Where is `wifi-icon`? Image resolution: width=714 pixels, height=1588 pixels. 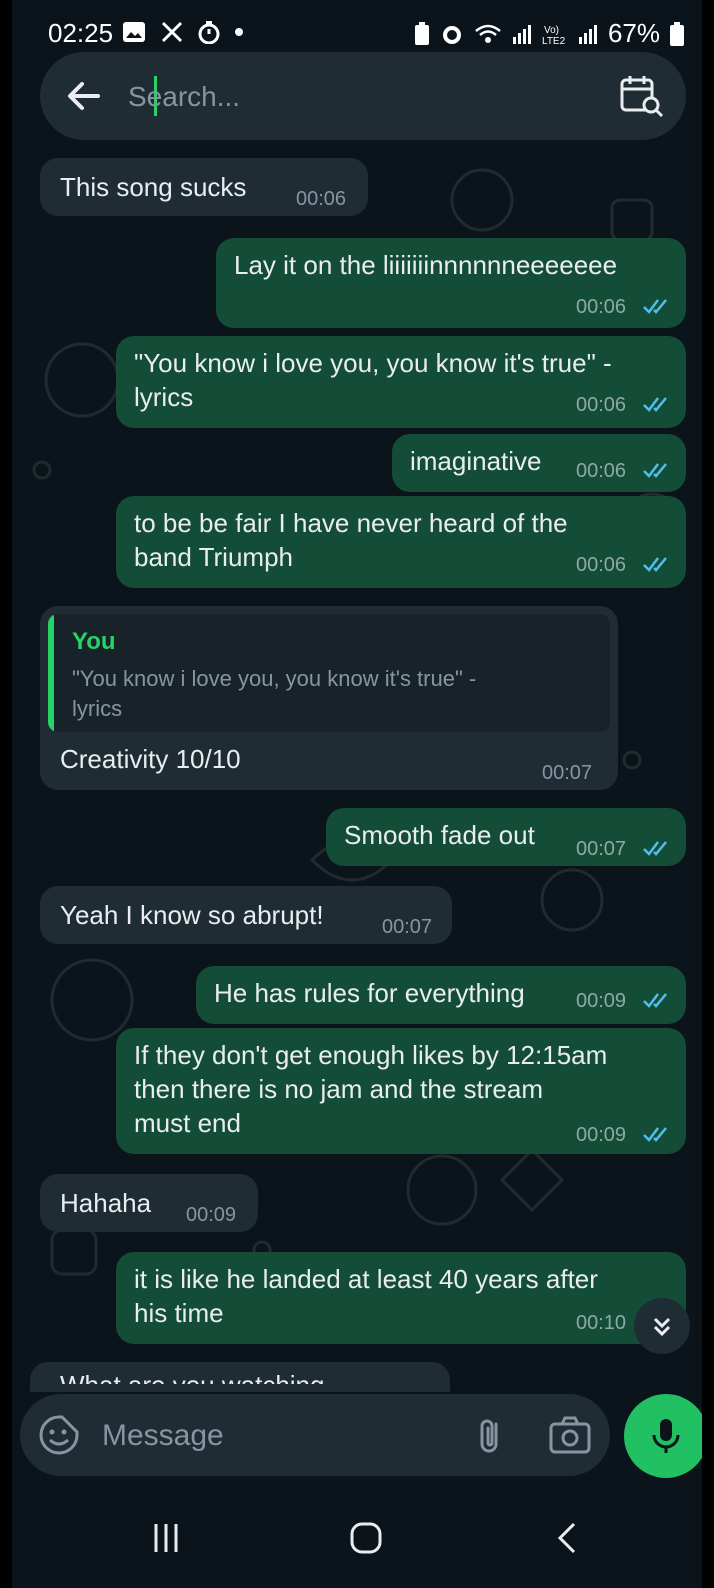
wifi-icon is located at coordinates (488, 33).